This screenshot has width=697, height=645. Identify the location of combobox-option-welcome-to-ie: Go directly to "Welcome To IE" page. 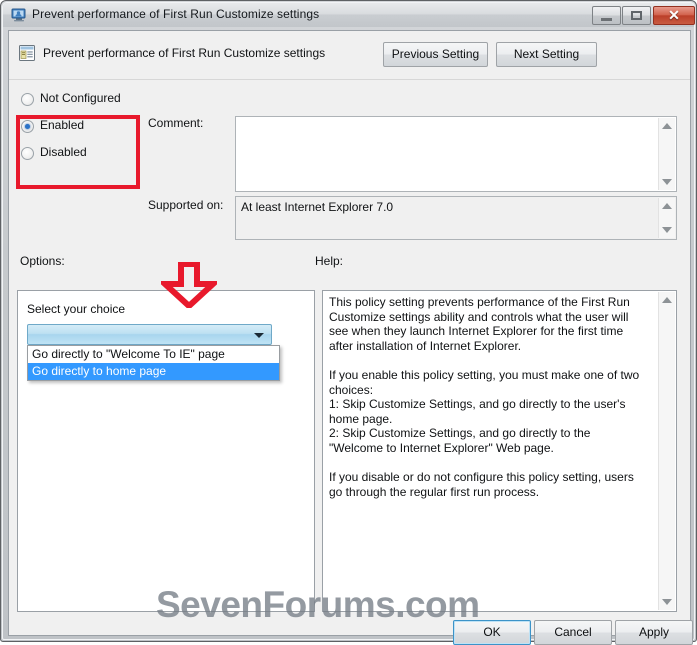
(153, 354).